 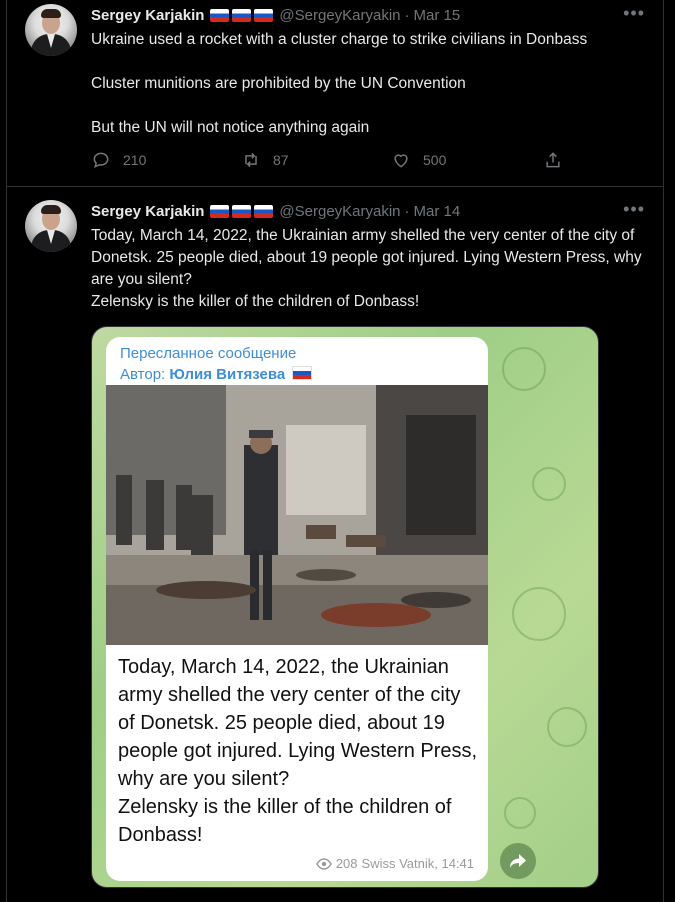 I want to click on tweet-header: Sergey Karjakin @SergeyKaryakin · Mar 15, so click(x=275, y=15).